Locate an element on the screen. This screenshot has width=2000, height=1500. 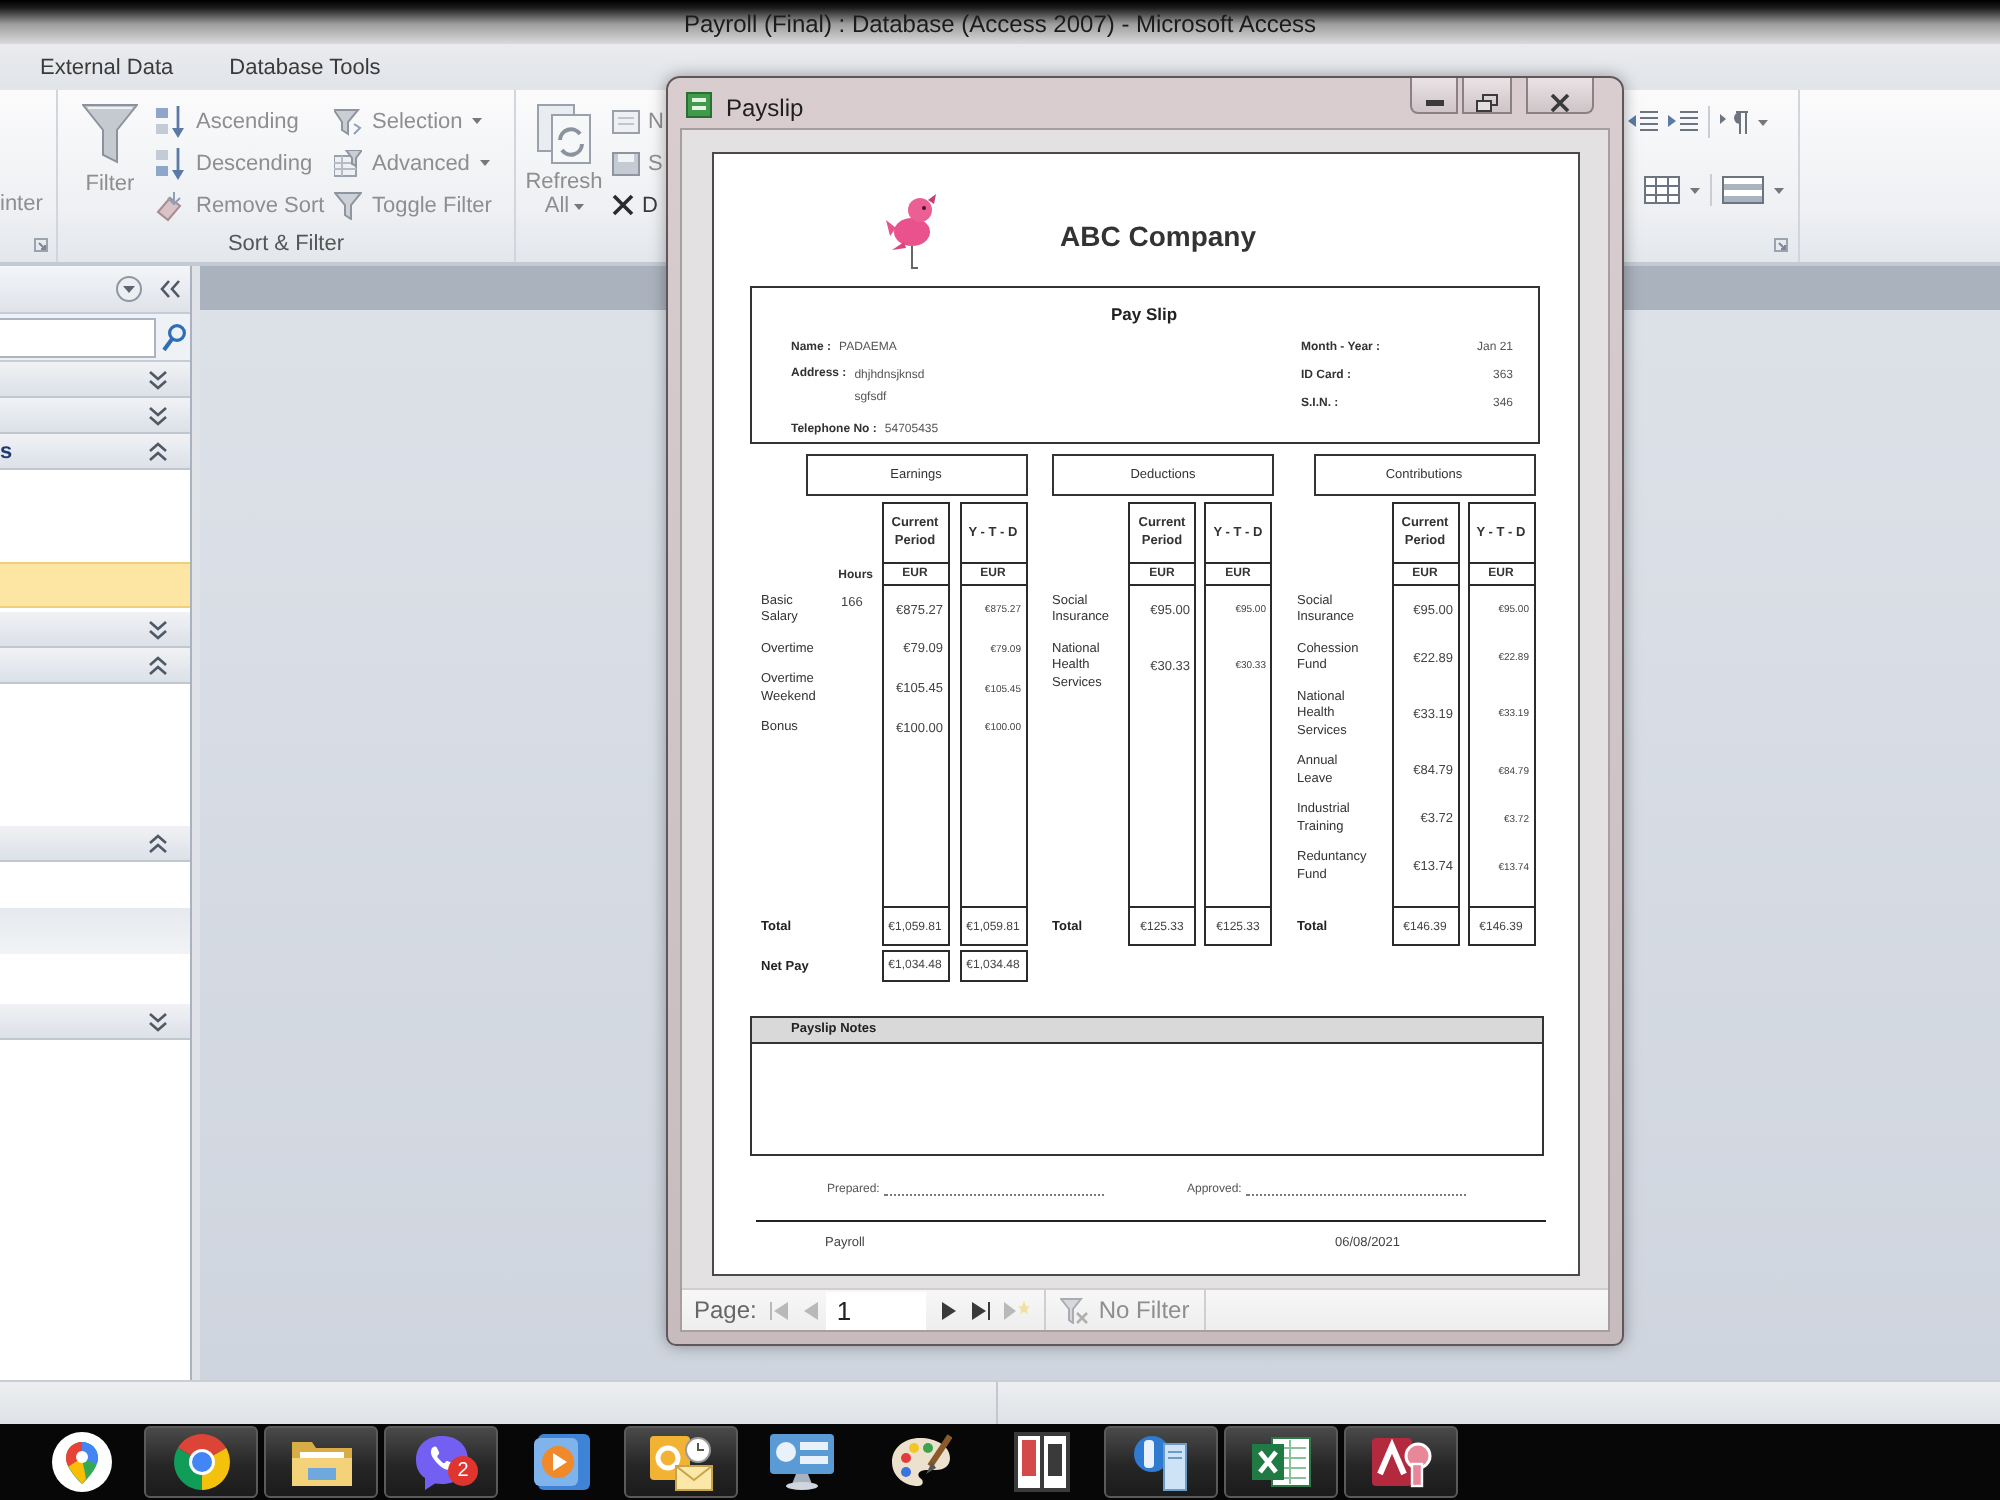
collapse-icon is located at coordinates (170, 289).